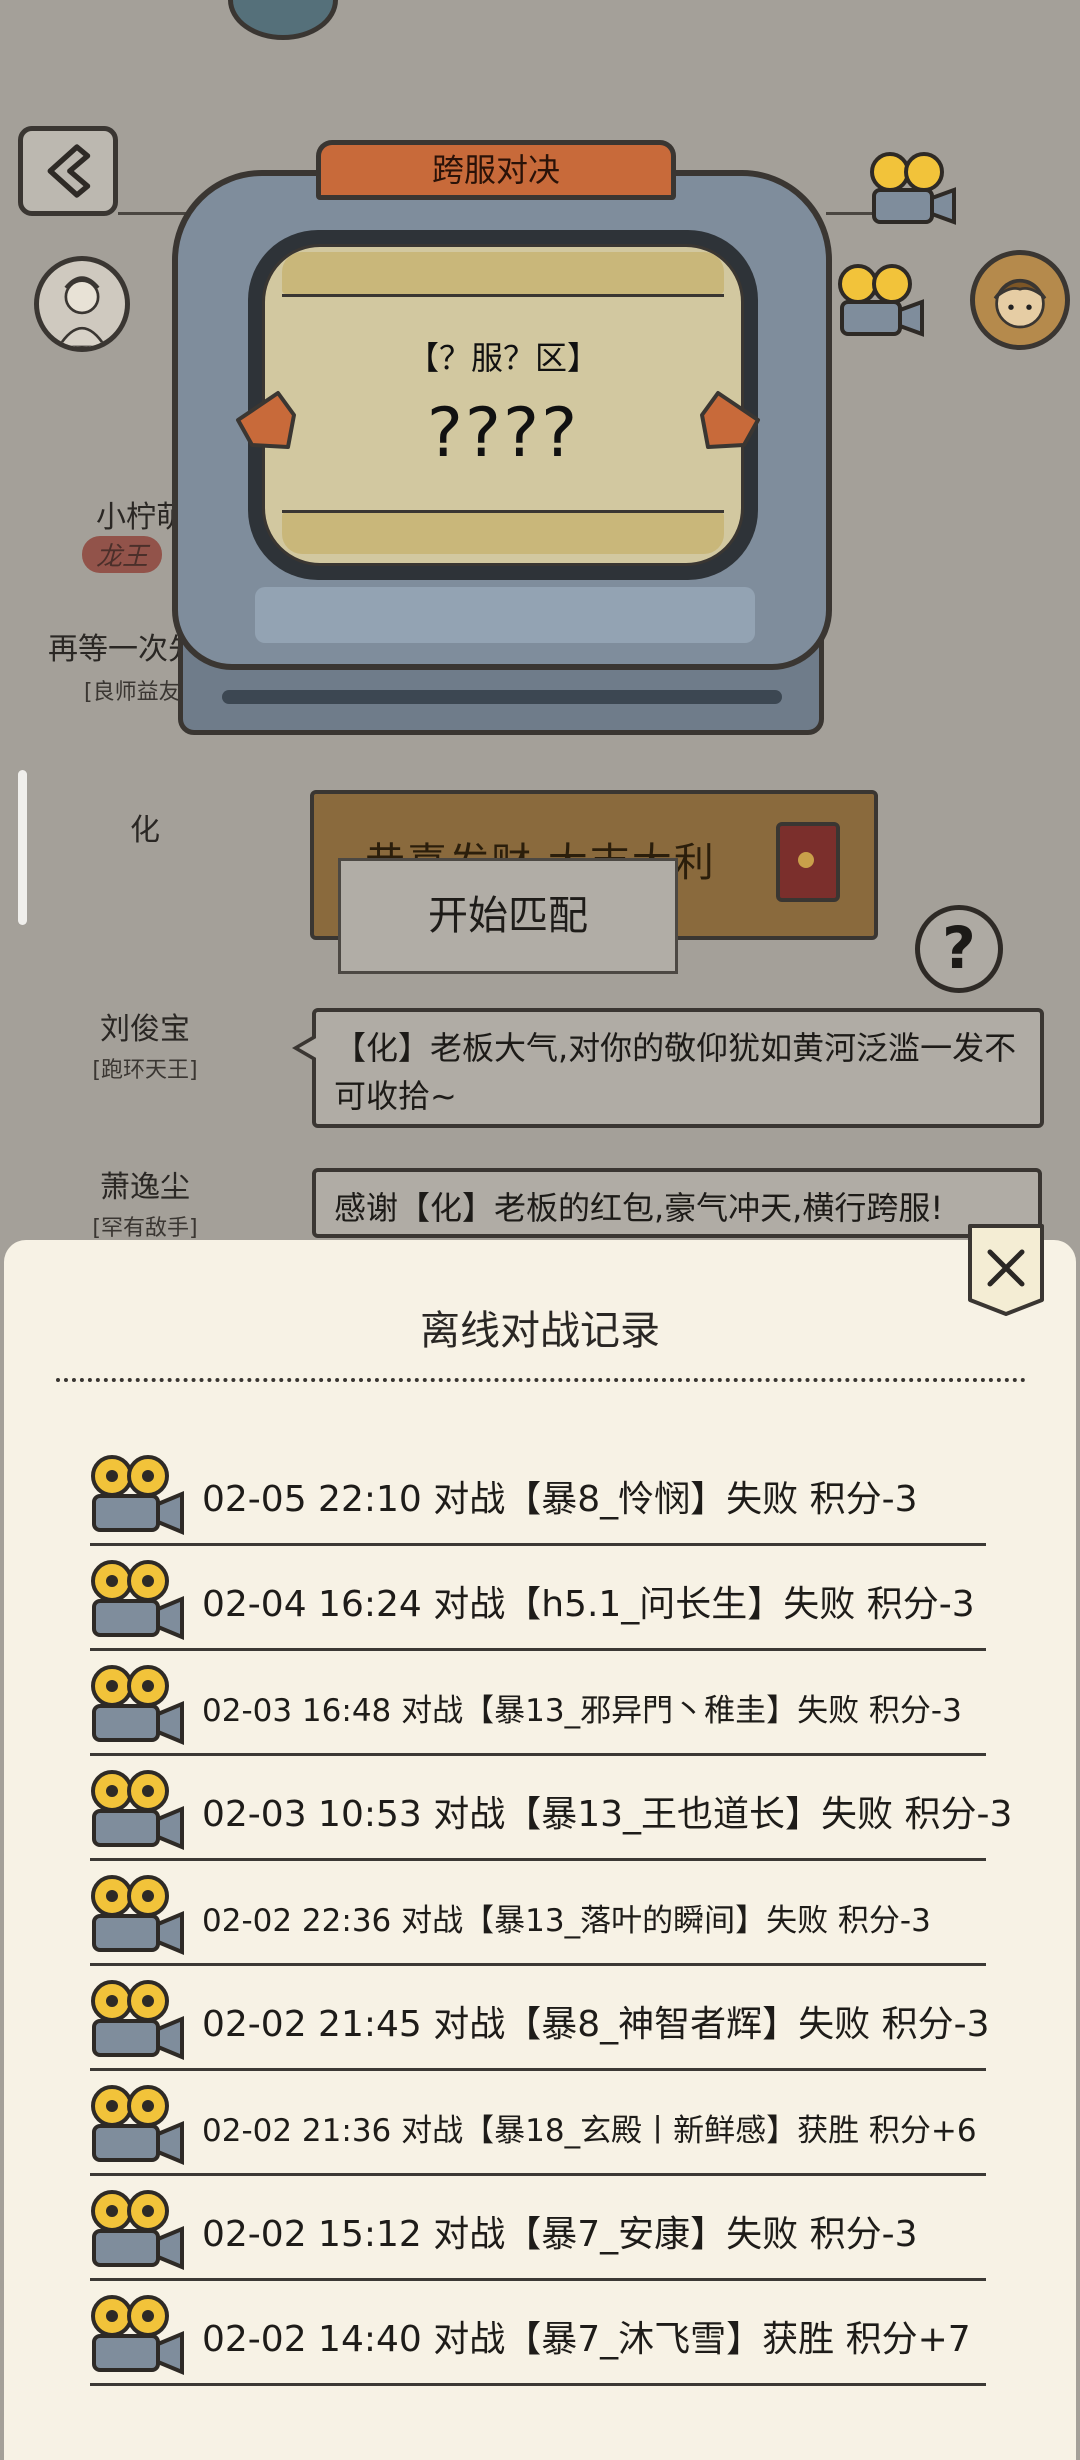  I want to click on record-row: 02-02 21:45 对战【暴8_神智者辉】失败 积分-3, so click(536, 2021).